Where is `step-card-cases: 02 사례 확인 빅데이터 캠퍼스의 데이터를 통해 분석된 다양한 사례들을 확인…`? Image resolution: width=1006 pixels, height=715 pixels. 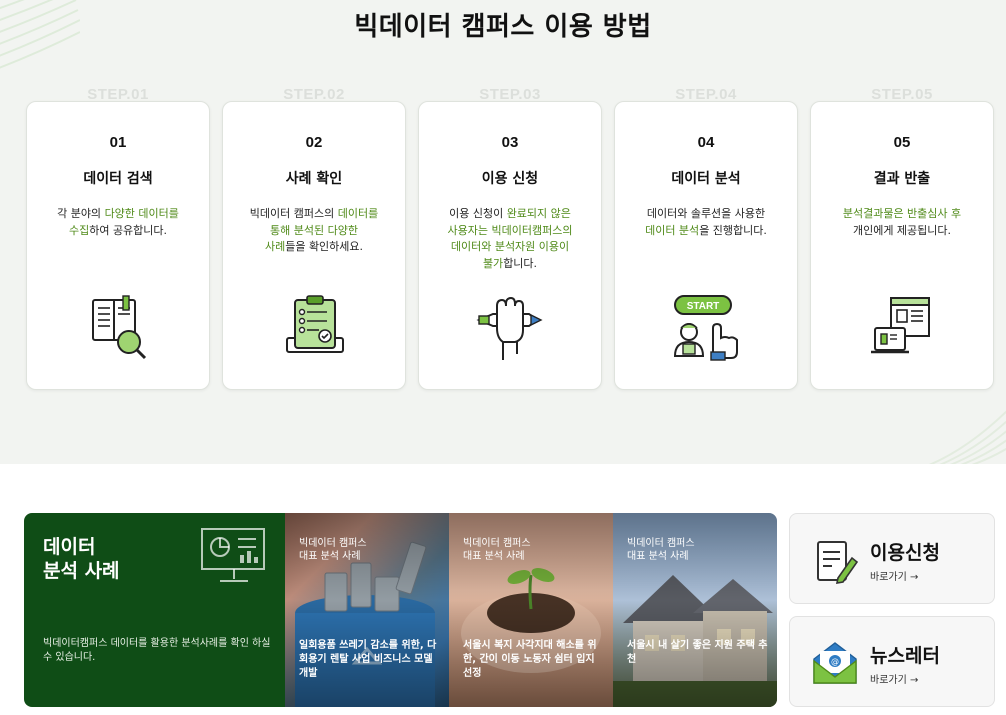 step-card-cases: 02 사례 확인 빅데이터 캠퍼스의 데이터를 통해 분석된 다양한 사례들을 확인… is located at coordinates (314, 245).